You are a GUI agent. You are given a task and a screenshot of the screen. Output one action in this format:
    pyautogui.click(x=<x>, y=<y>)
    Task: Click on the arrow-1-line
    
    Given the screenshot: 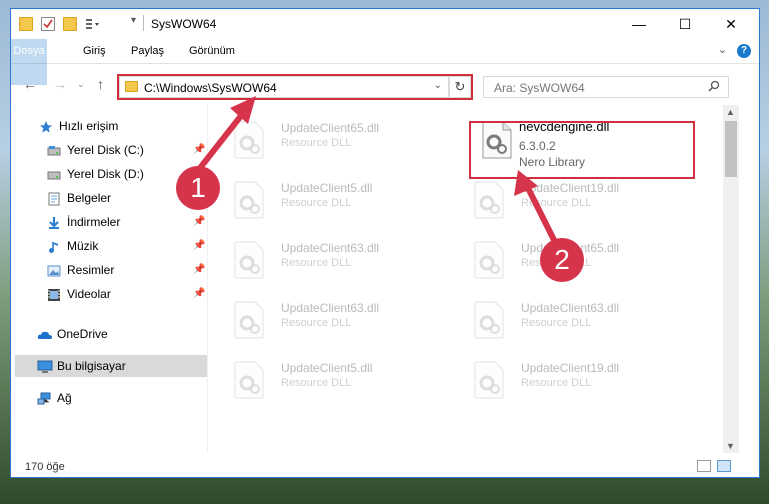 What is the action you would take?
    pyautogui.click(x=222, y=140)
    